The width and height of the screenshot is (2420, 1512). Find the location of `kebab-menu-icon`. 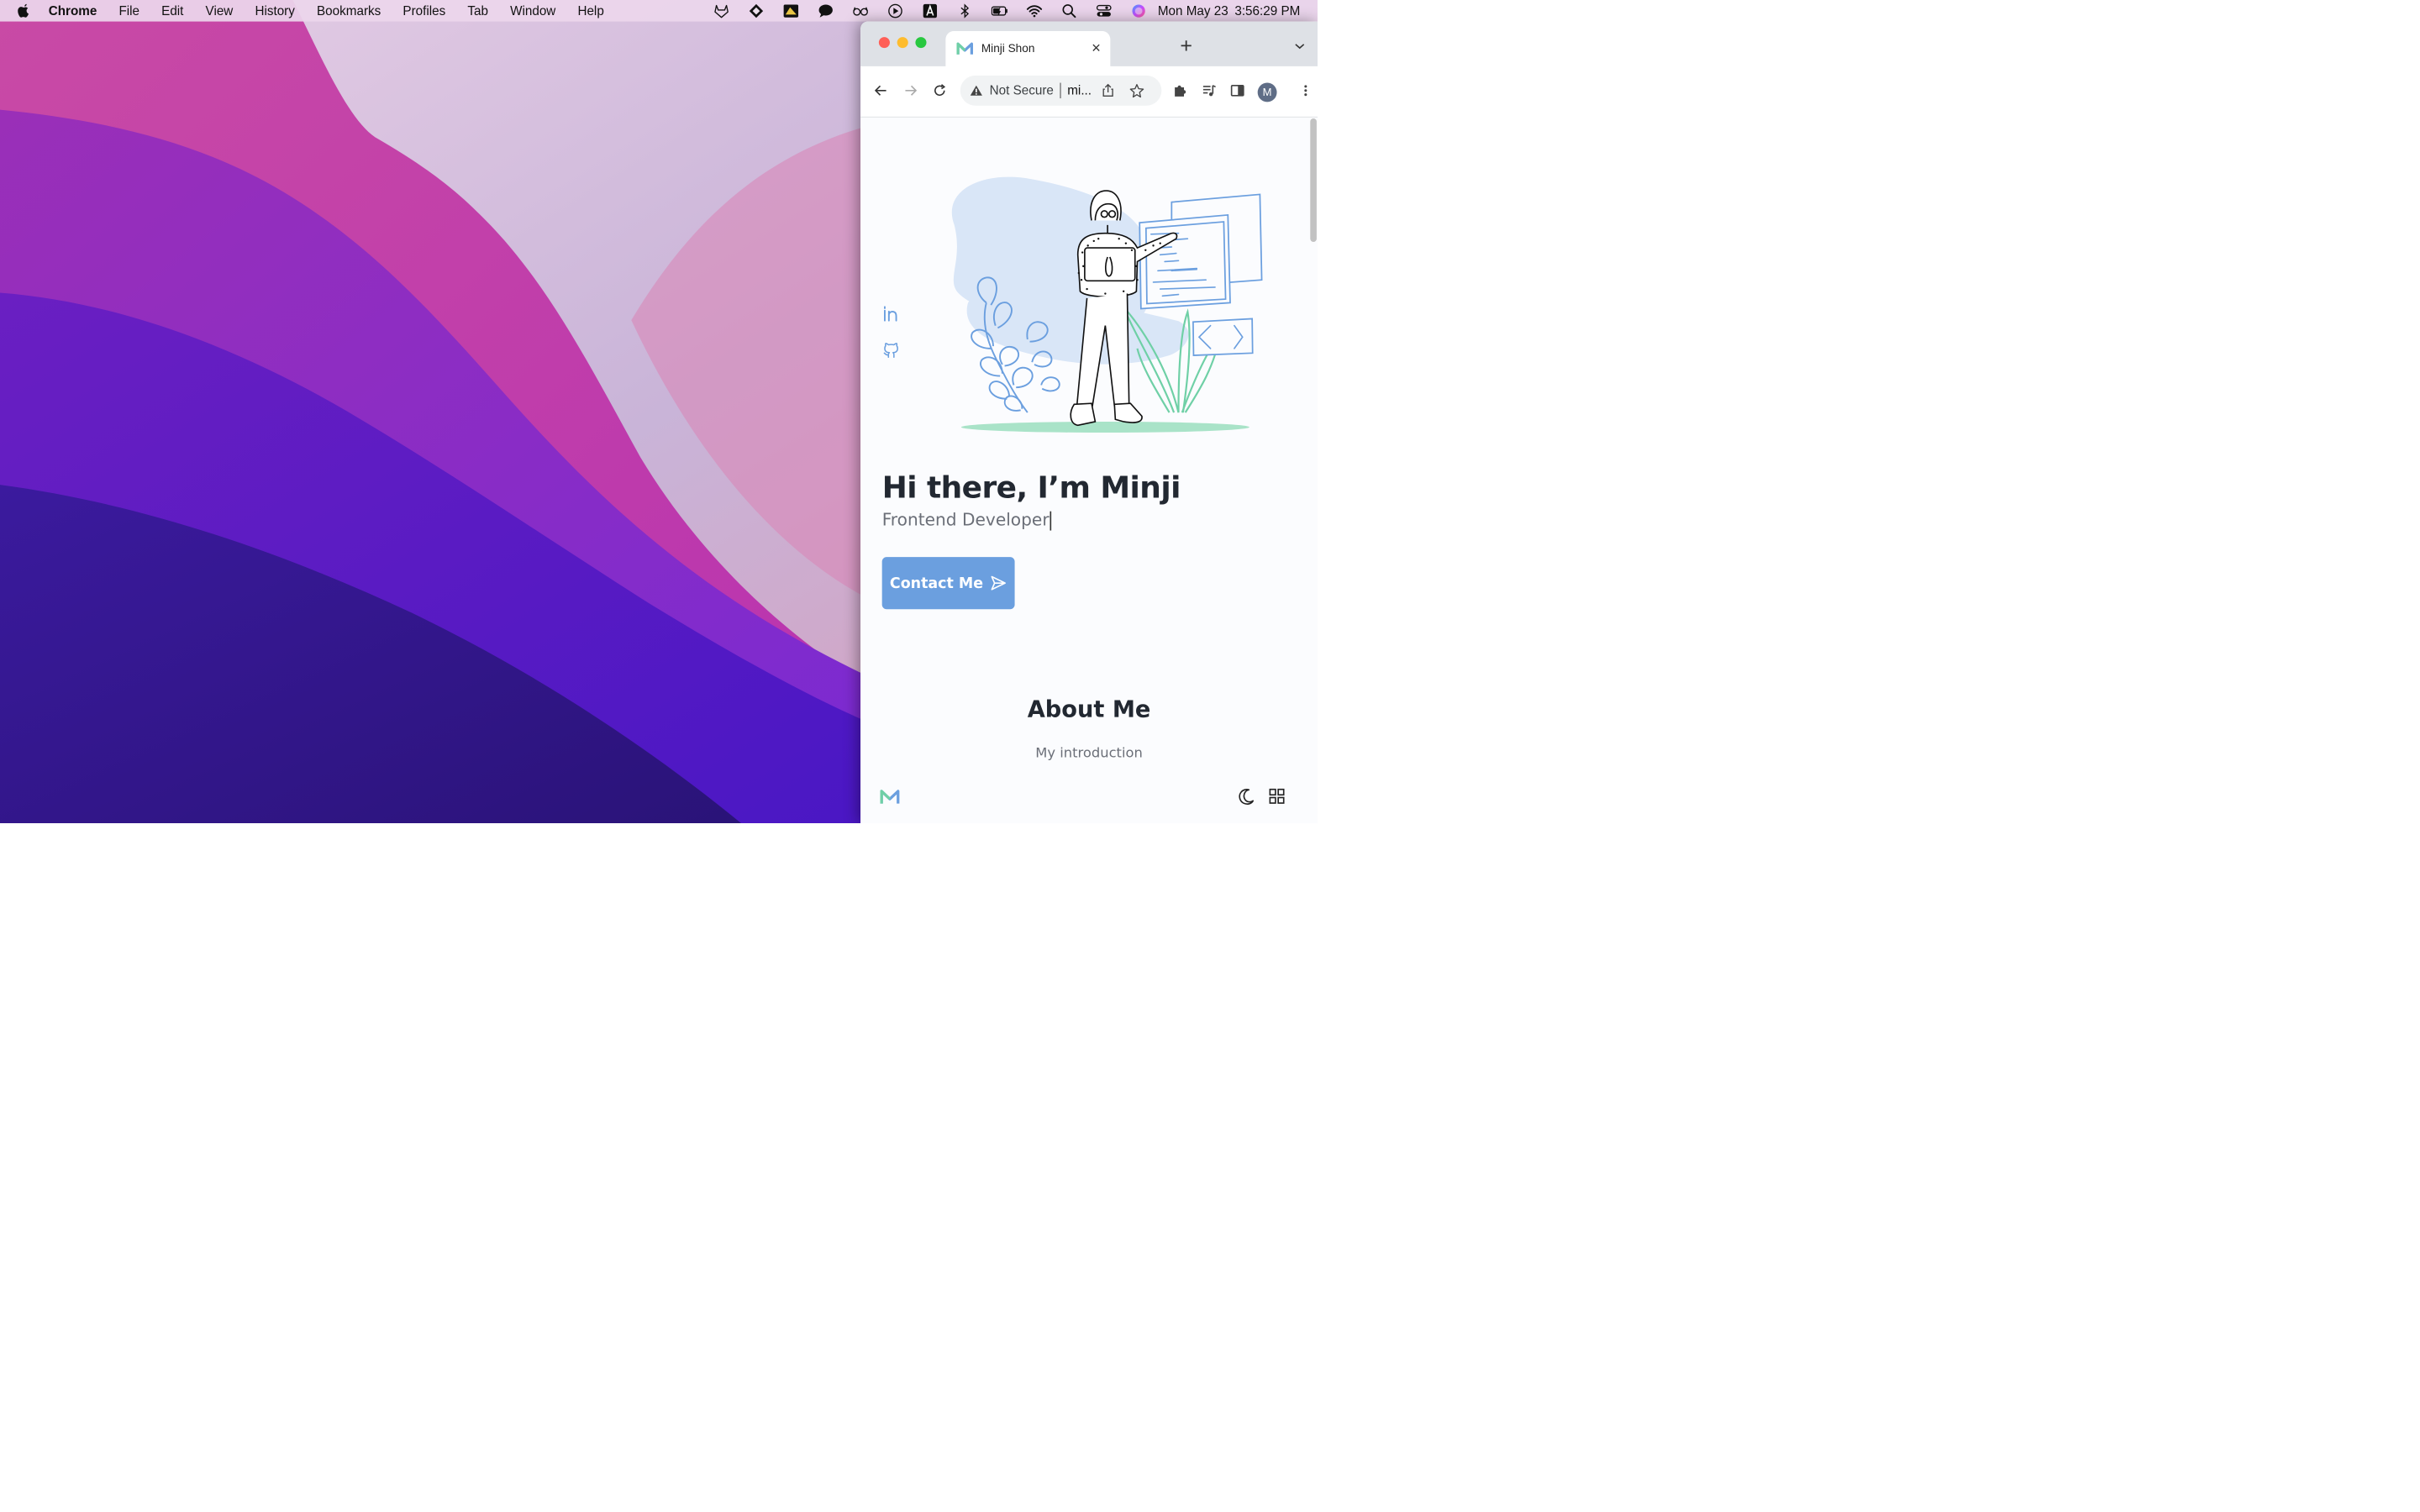

kebab-menu-icon is located at coordinates (1305, 91).